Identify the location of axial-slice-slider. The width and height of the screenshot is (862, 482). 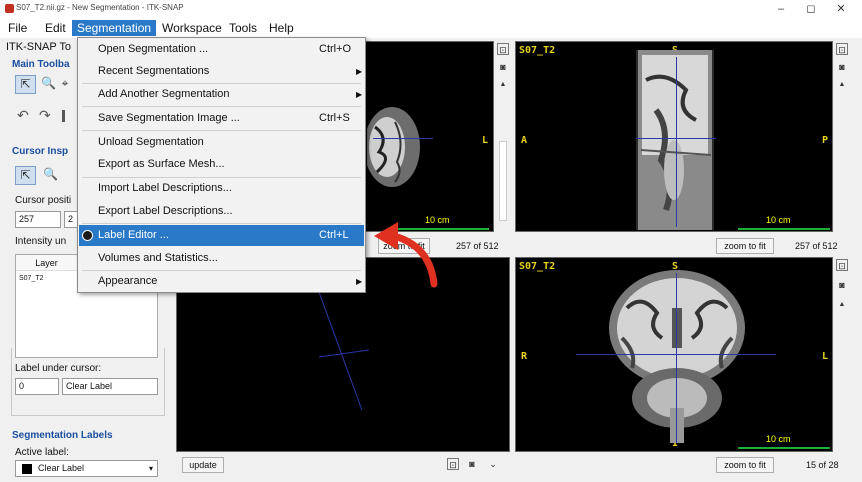
(503, 181).